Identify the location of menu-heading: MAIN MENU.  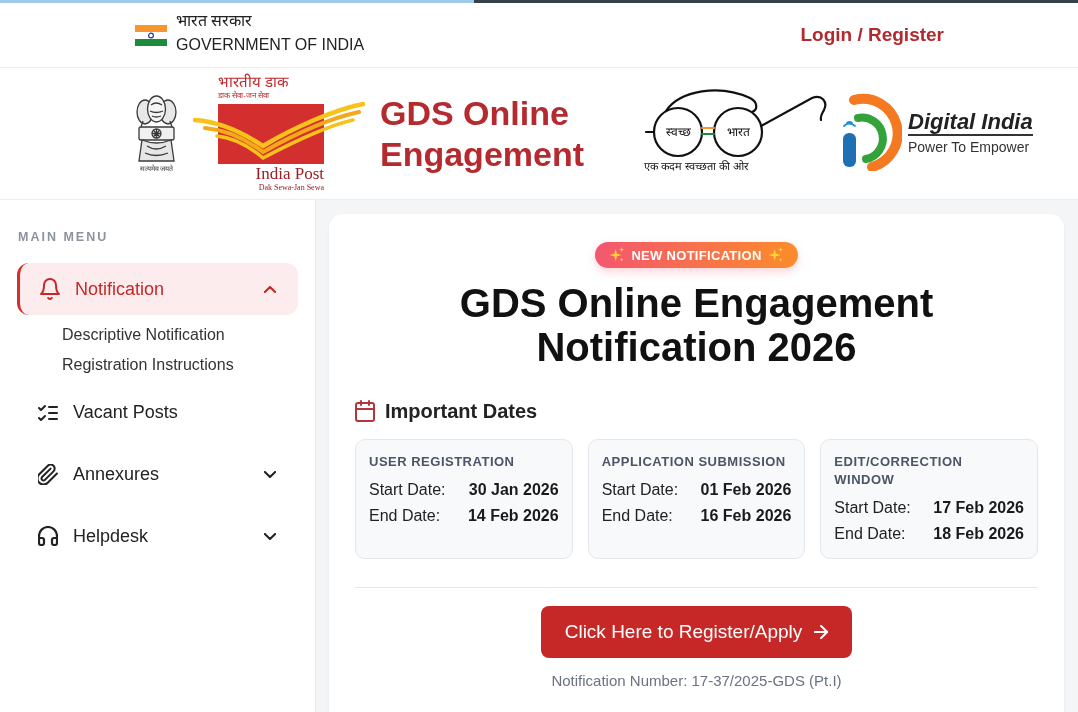
(63, 237).